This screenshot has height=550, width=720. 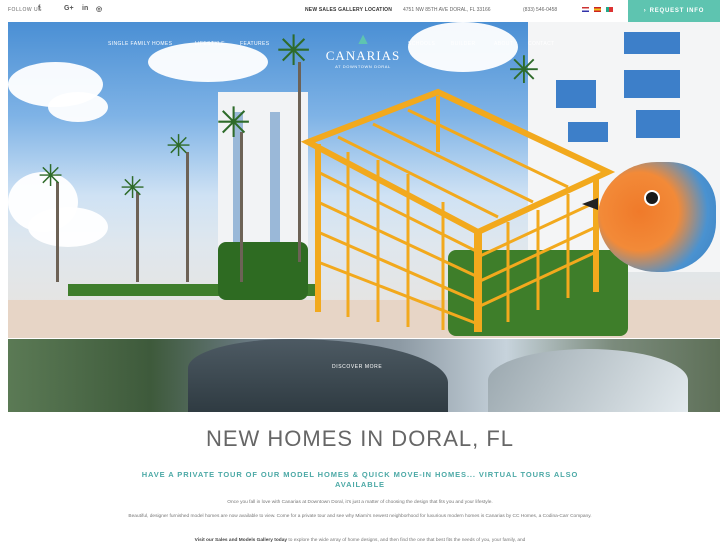 What do you see at coordinates (652, 198) in the screenshot?
I see `bird-eye` at bounding box center [652, 198].